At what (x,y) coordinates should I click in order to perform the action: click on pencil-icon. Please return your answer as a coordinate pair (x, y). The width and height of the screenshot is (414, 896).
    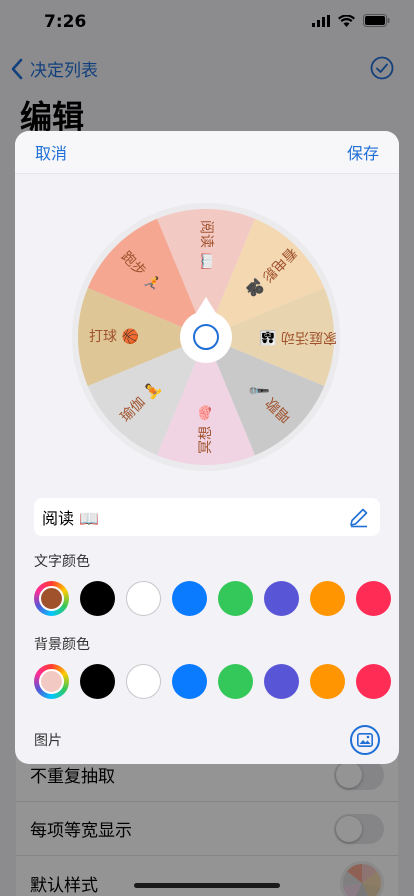
    Looking at the image, I should click on (359, 517).